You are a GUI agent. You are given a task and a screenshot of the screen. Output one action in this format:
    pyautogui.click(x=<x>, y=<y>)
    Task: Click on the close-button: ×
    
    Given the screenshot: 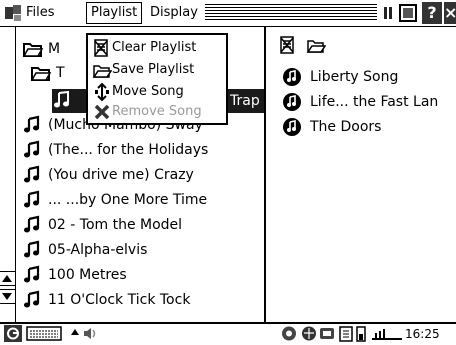 What is the action you would take?
    pyautogui.click(x=450, y=13)
    